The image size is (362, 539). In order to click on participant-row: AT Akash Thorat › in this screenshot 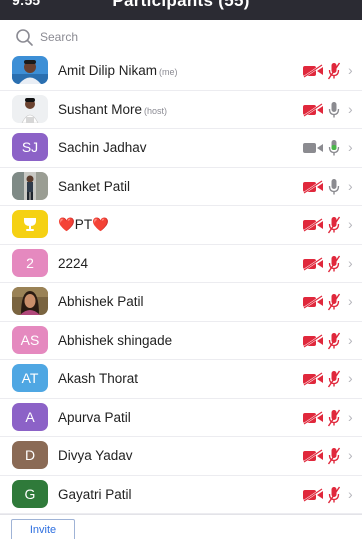, I will do `click(181, 379)`.